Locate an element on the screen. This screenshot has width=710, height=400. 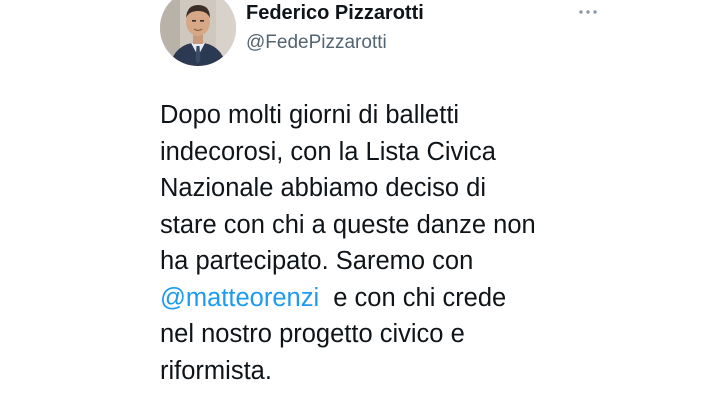
profile-photo-icon is located at coordinates (198, 33).